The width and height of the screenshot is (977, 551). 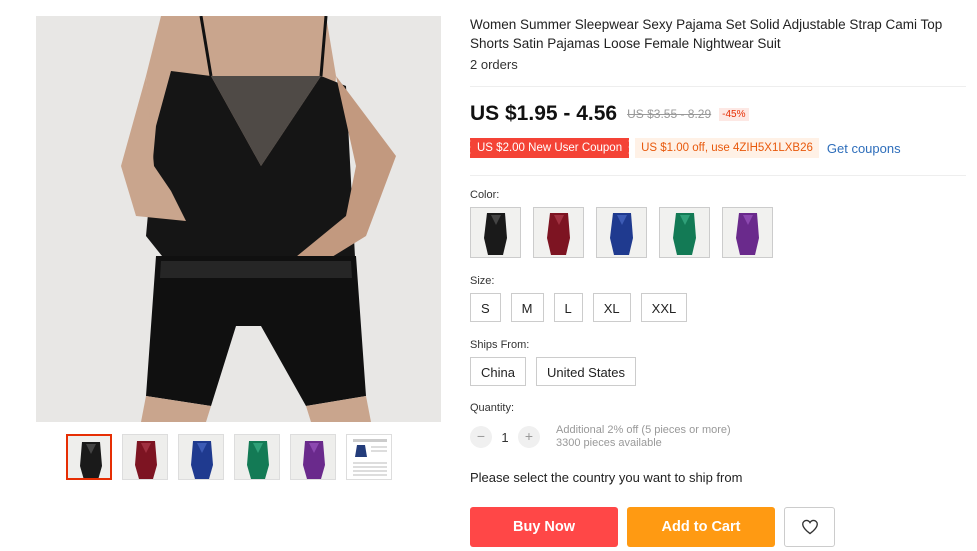 I want to click on quantity-increase-button: +, so click(x=529, y=437).